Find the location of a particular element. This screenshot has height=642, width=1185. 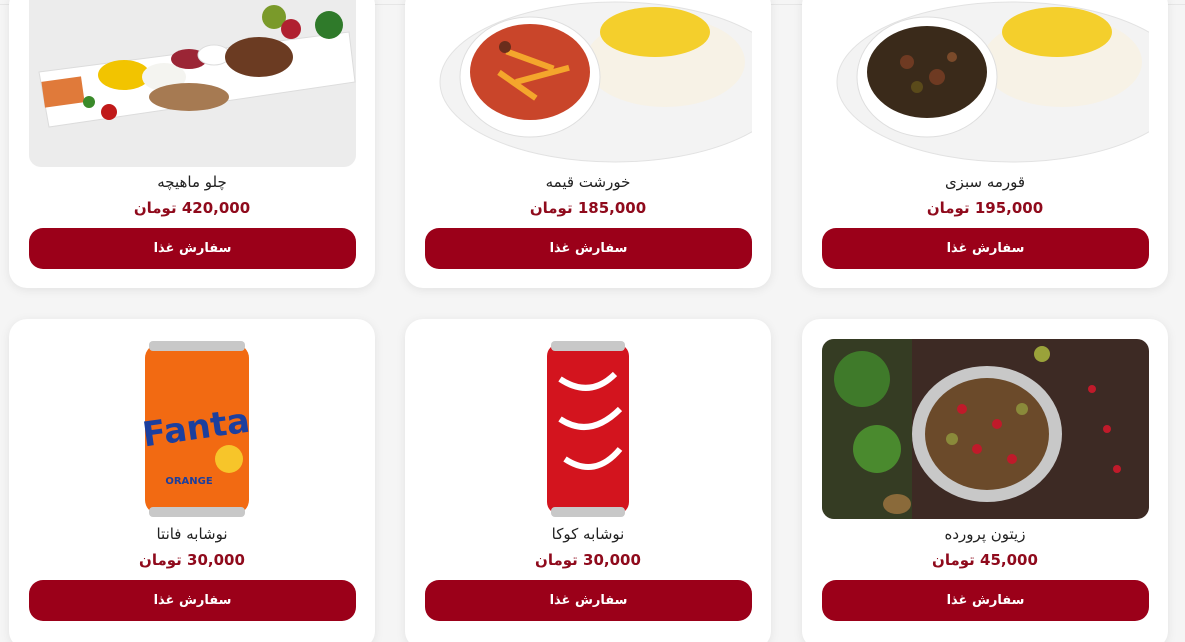

drink-image-fanta: Fanta ORANGE is located at coordinates (192, 429).